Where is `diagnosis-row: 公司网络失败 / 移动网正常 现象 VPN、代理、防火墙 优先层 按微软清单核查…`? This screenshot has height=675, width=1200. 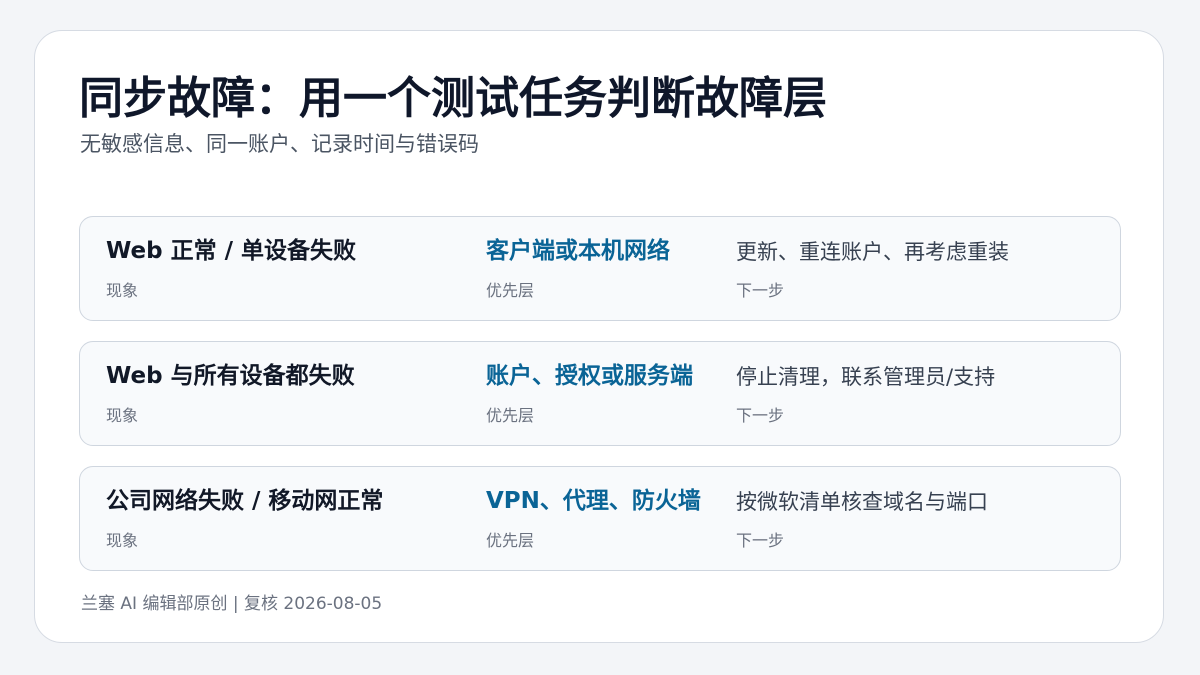 diagnosis-row: 公司网络失败 / 移动网正常 现象 VPN、代理、防火墙 优先层 按微软清单核查… is located at coordinates (600, 518).